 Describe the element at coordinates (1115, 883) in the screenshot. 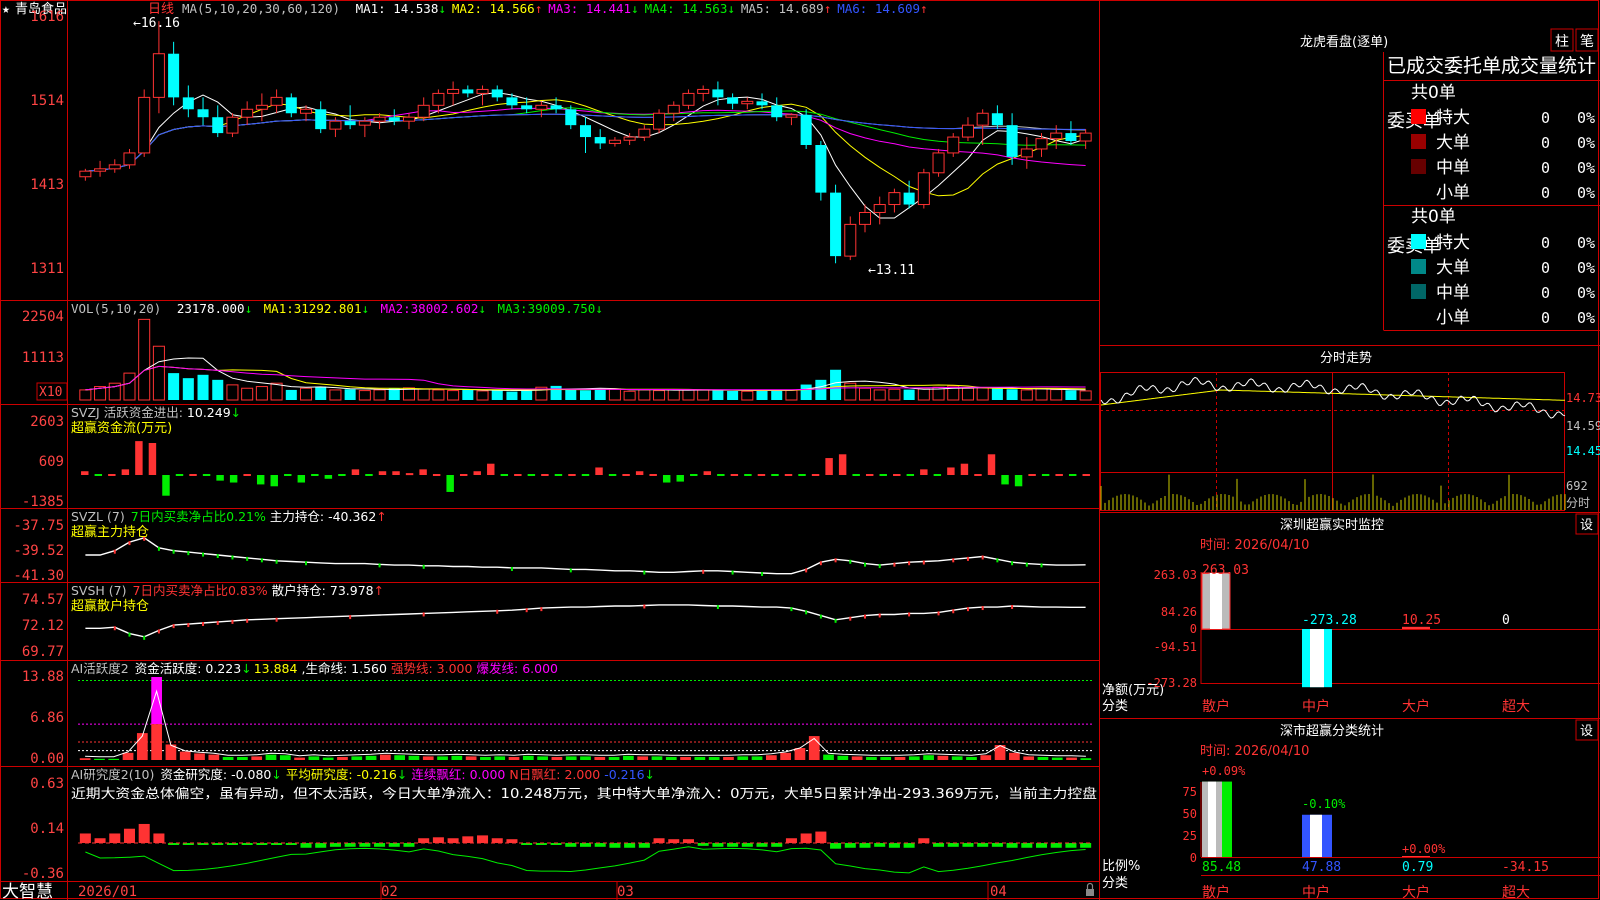

I see `class-xlabel: 分类` at that location.